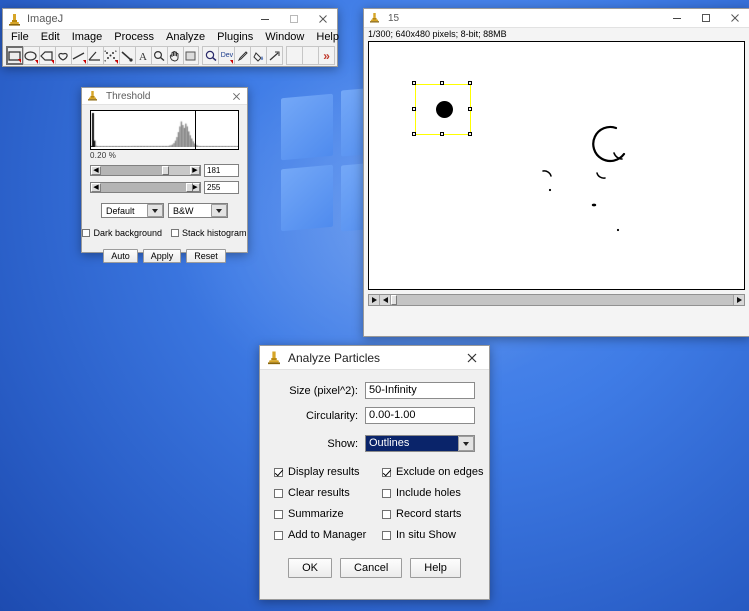  What do you see at coordinates (432, 514) in the screenshot?
I see `checkbox-record-starts: Record starts` at bounding box center [432, 514].